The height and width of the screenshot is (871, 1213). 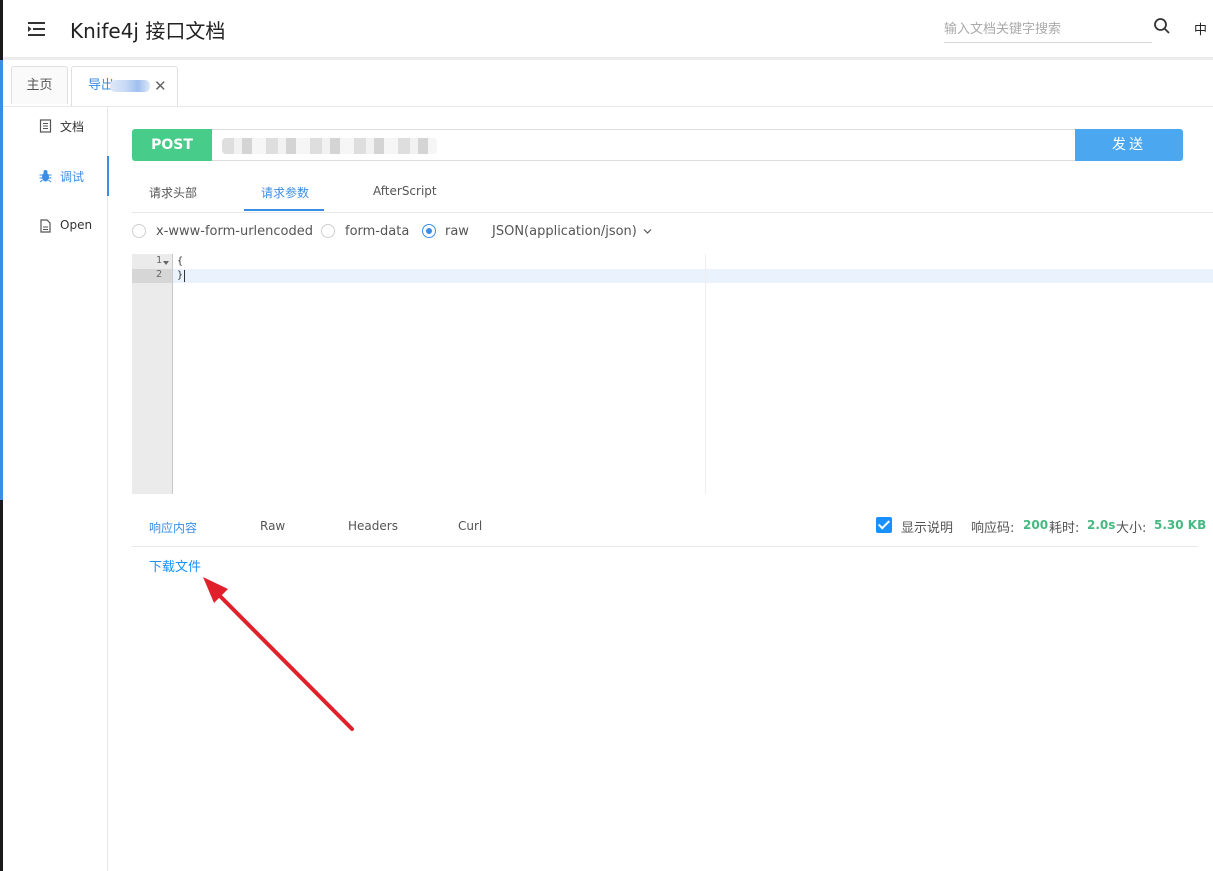 What do you see at coordinates (608, 83) in the screenshot?
I see `page-tab-bar: 主页 导出 ✕` at bounding box center [608, 83].